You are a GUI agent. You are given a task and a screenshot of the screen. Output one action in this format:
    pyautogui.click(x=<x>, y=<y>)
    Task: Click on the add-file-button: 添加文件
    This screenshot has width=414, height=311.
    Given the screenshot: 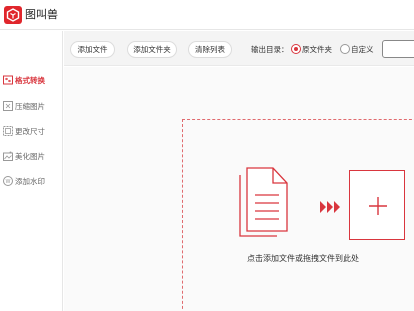 What is the action you would take?
    pyautogui.click(x=92, y=49)
    